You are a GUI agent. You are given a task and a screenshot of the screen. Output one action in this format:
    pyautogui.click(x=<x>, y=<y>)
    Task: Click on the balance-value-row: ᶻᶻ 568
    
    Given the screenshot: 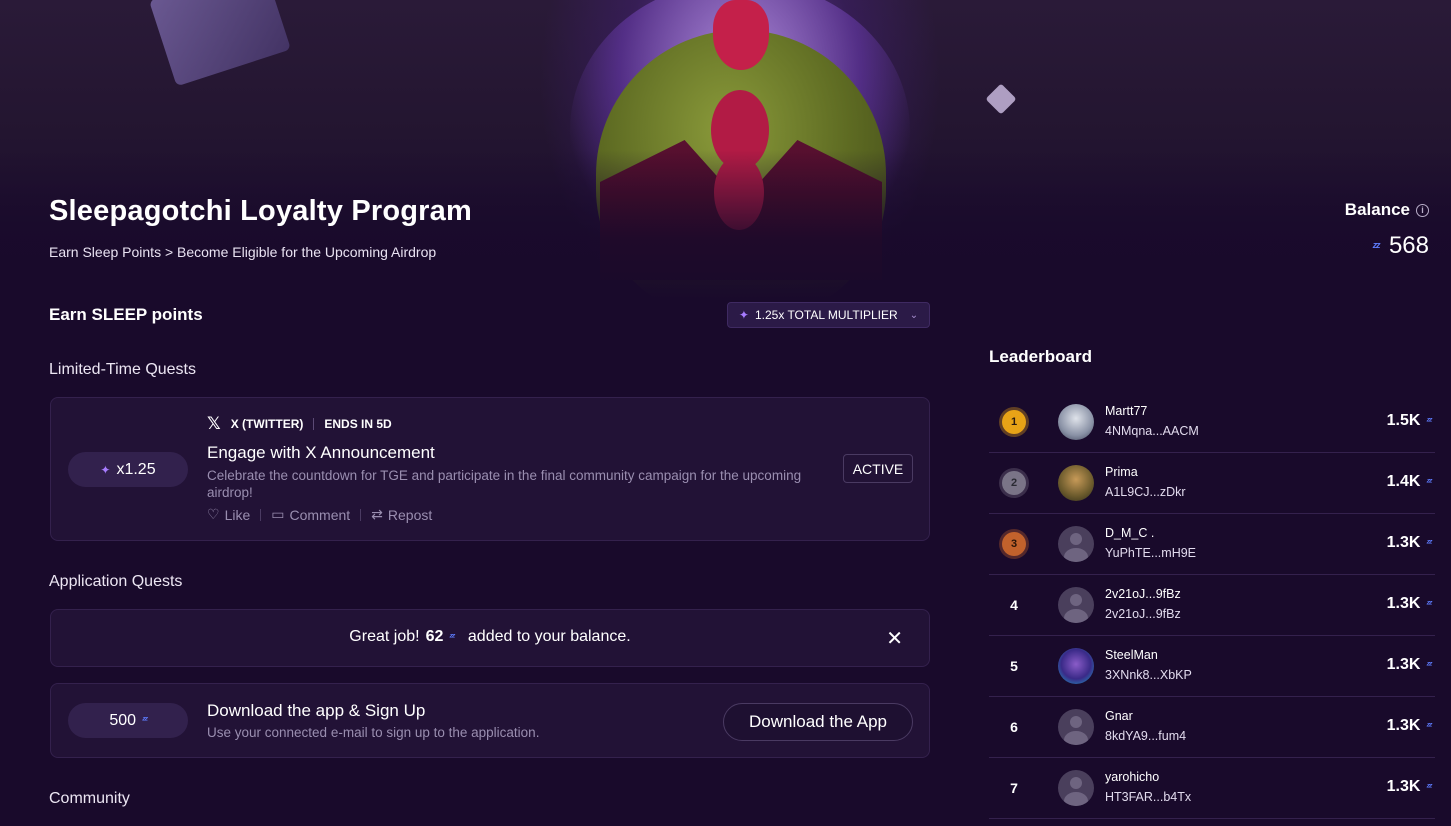 What is the action you would take?
    pyautogui.click(x=1387, y=246)
    